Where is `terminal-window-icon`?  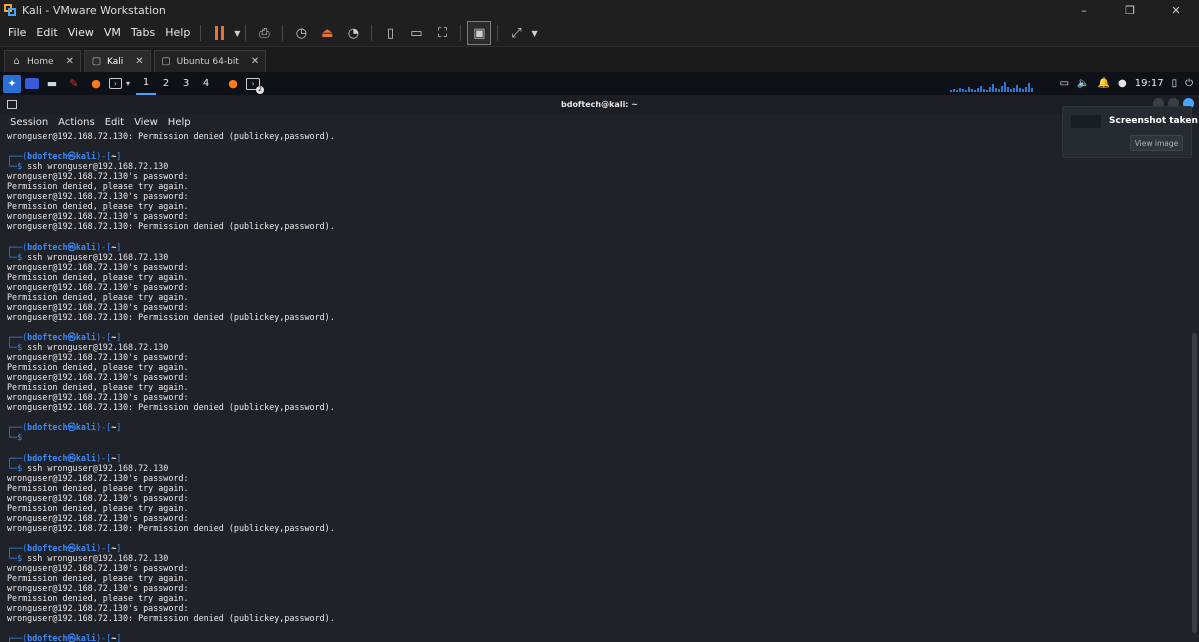
terminal-window-icon is located at coordinates (12, 104).